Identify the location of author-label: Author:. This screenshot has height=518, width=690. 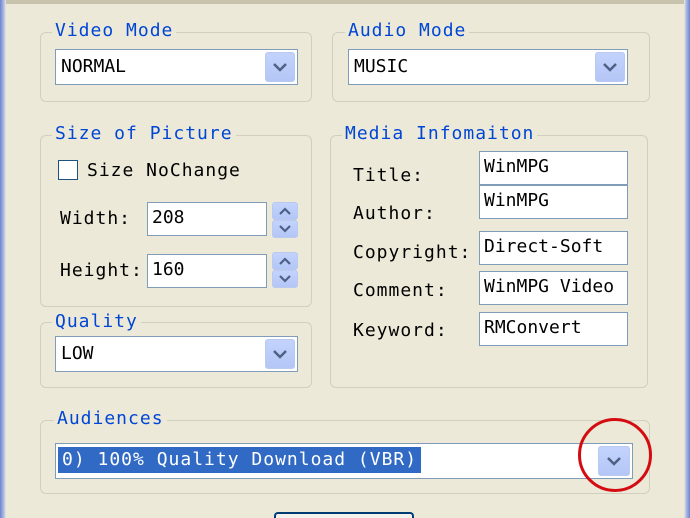
(394, 213).